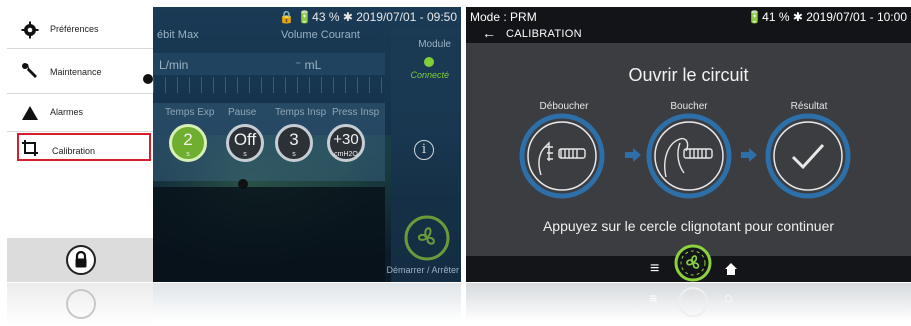 This screenshot has height=326, width=911. What do you see at coordinates (174, 65) in the screenshot?
I see `flow-unit: L/min` at bounding box center [174, 65].